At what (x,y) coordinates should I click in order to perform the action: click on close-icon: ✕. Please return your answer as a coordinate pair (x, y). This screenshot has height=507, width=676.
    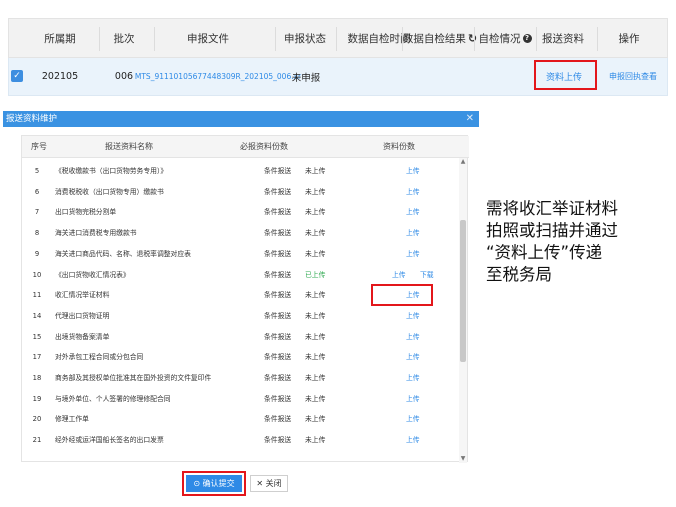
    Looking at the image, I should click on (470, 119).